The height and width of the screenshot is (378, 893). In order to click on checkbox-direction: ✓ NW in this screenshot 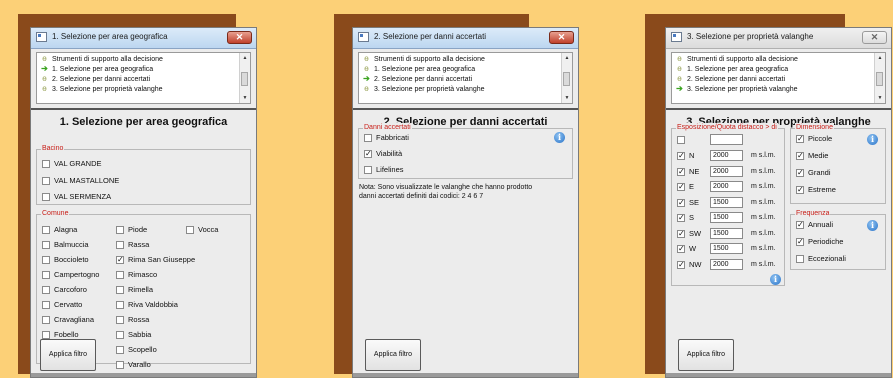, I will do `click(689, 264)`.